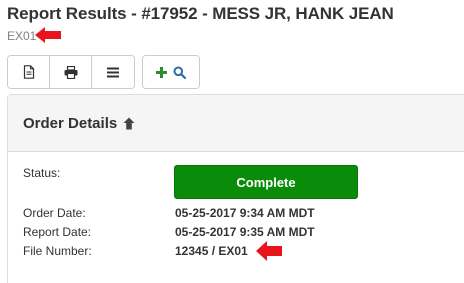 This screenshot has width=464, height=283. I want to click on add-icon, so click(161, 72).